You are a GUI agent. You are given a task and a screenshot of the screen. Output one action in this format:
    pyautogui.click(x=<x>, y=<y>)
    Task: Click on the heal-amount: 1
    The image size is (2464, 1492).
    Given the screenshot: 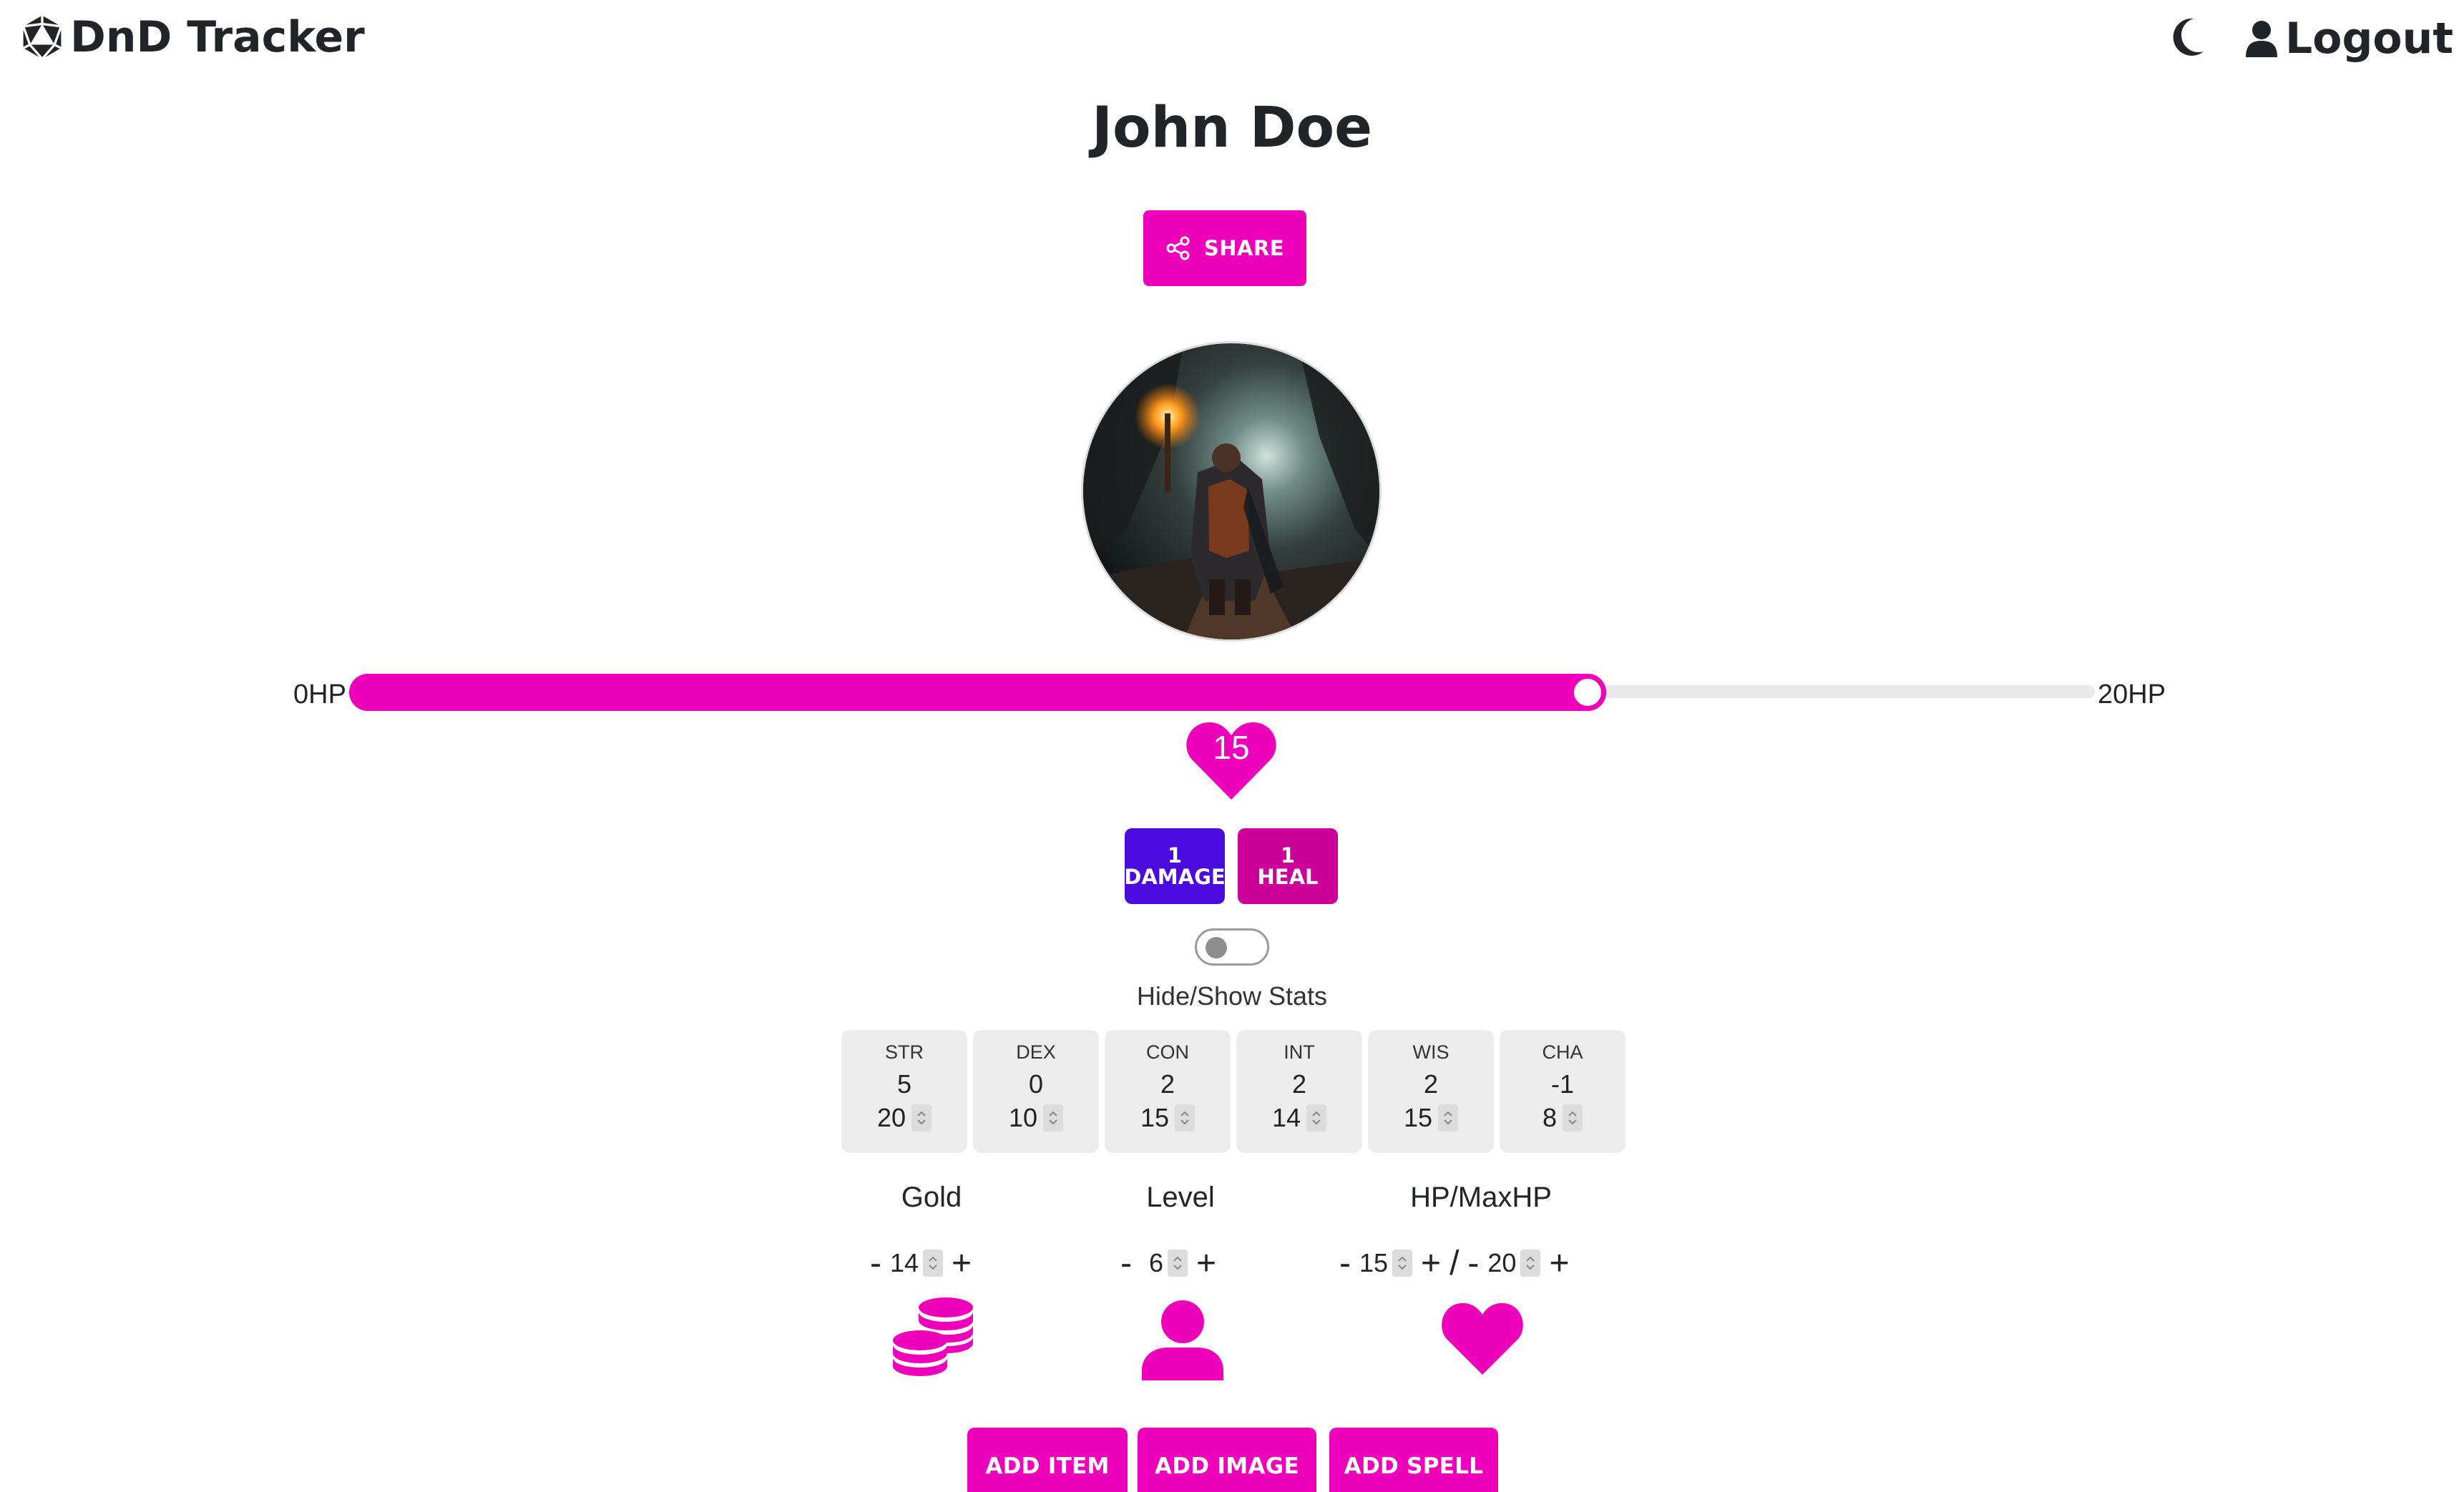 What is the action you would take?
    pyautogui.click(x=1288, y=855)
    